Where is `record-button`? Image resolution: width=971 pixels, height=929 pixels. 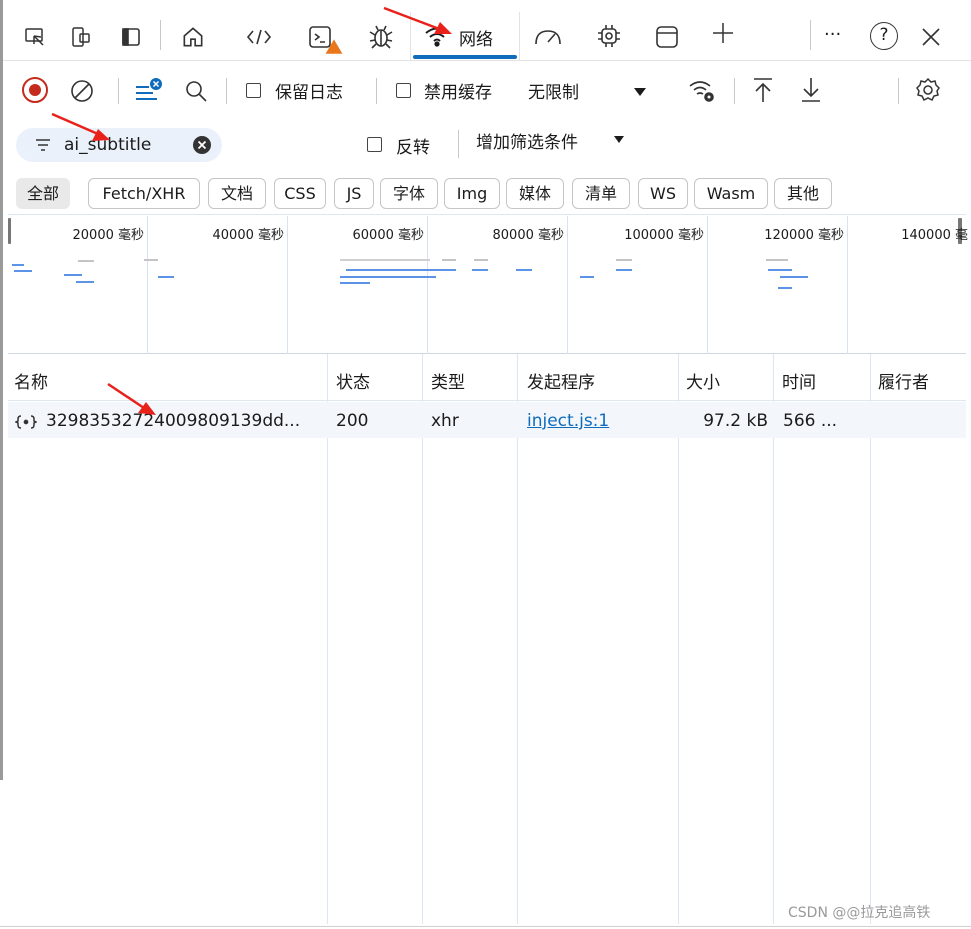
record-button is located at coordinates (35, 90).